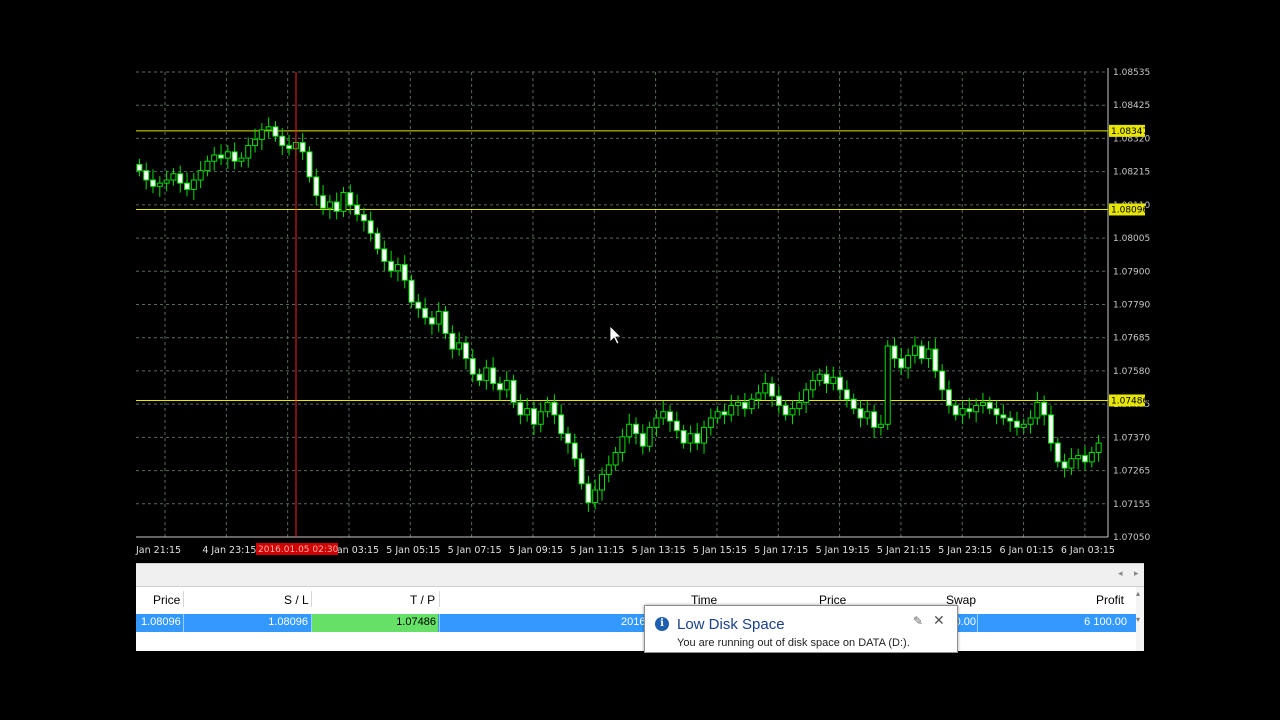 This screenshot has width=1280, height=720. I want to click on col-header-price: Price, so click(166, 600).